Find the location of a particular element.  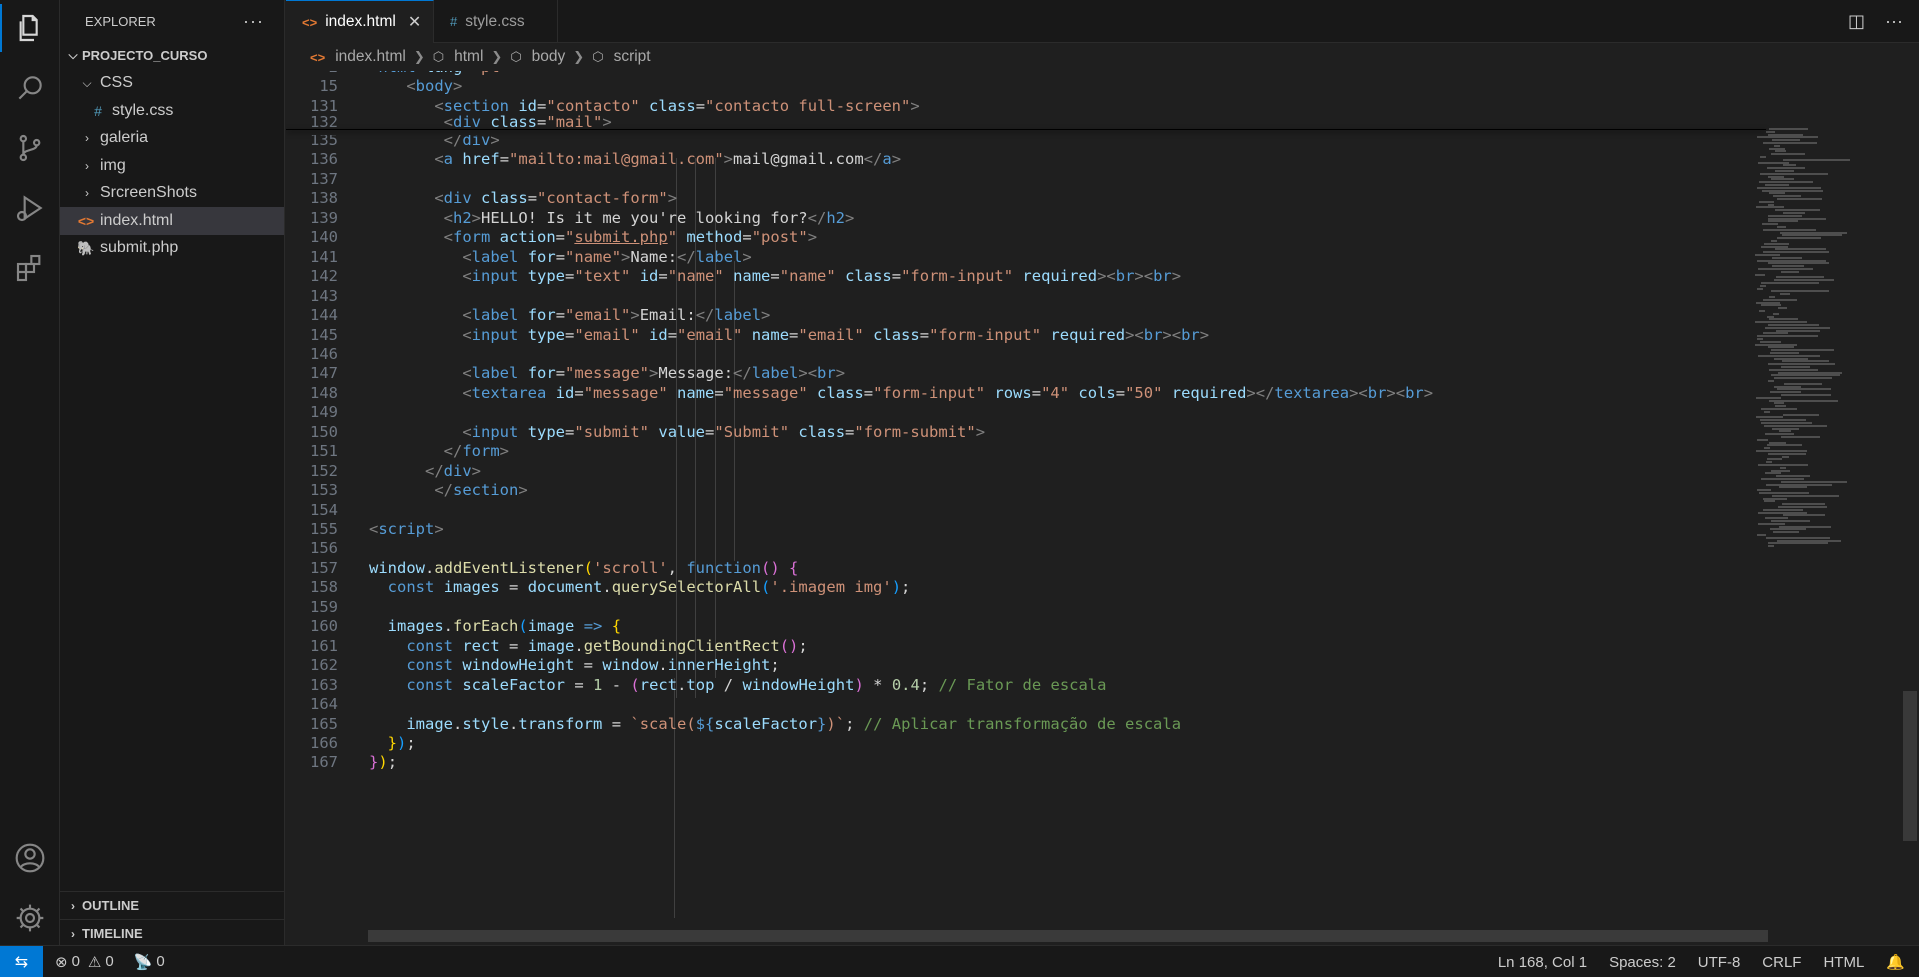

explorer-icon is located at coordinates (30, 28).